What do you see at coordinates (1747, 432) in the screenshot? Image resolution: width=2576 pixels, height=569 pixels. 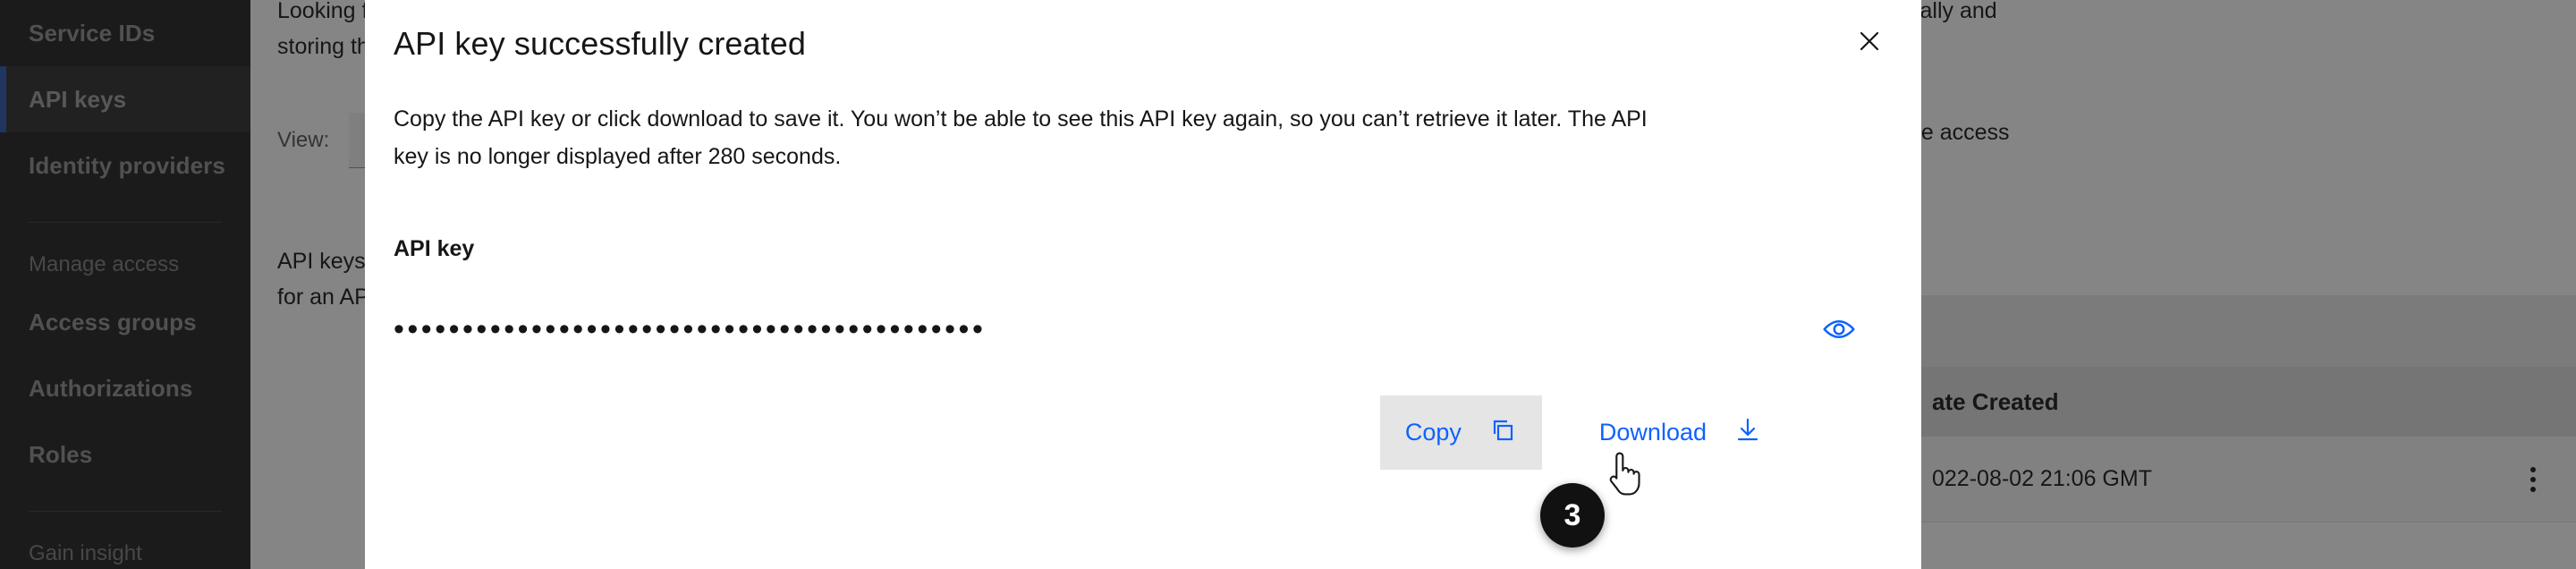 I see `download-icon` at bounding box center [1747, 432].